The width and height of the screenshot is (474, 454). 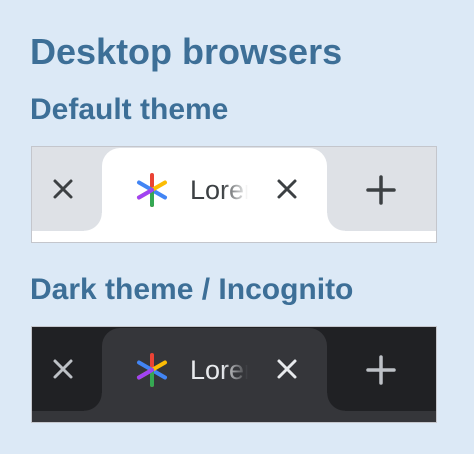 I want to click on section-heading-default-theme: Default theme, so click(x=129, y=109).